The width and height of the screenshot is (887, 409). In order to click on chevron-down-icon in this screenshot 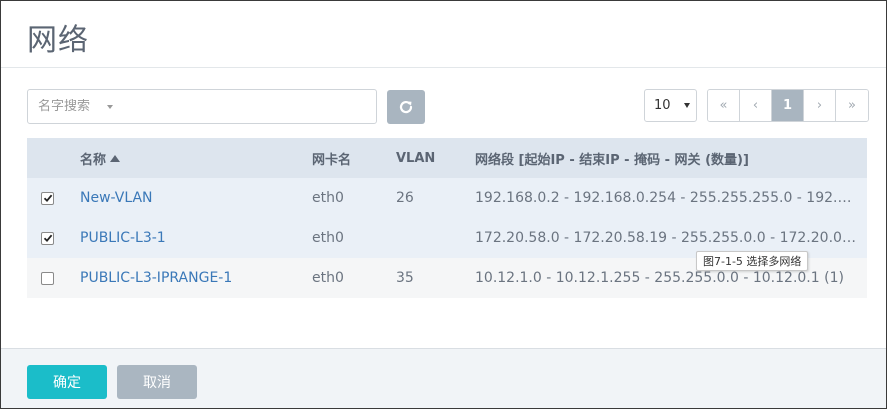, I will do `click(110, 106)`.